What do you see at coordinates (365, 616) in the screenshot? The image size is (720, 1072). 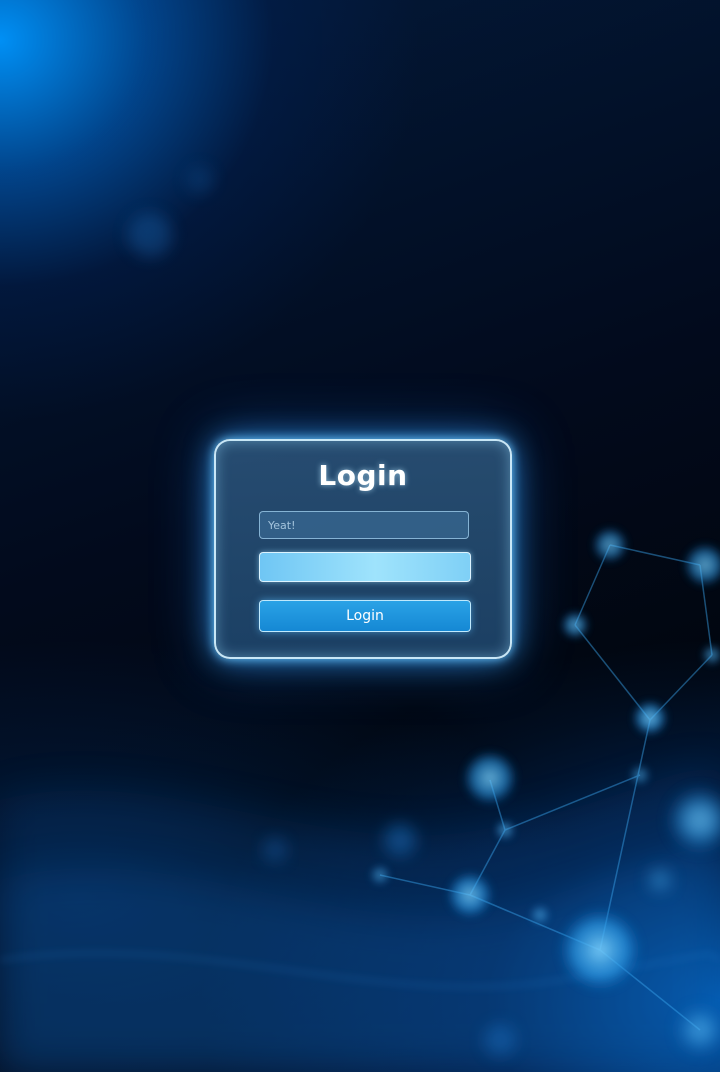 I see `login-button: Login` at bounding box center [365, 616].